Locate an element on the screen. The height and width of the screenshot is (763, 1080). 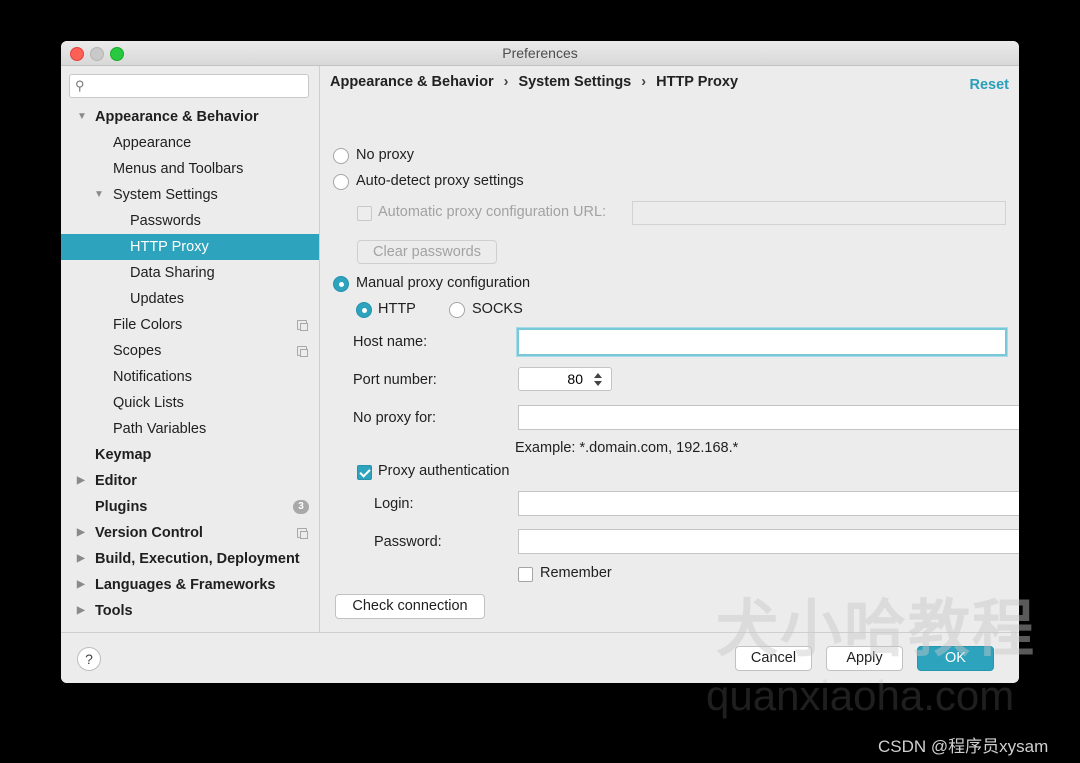
http-label: HTTP is located at coordinates (397, 309).